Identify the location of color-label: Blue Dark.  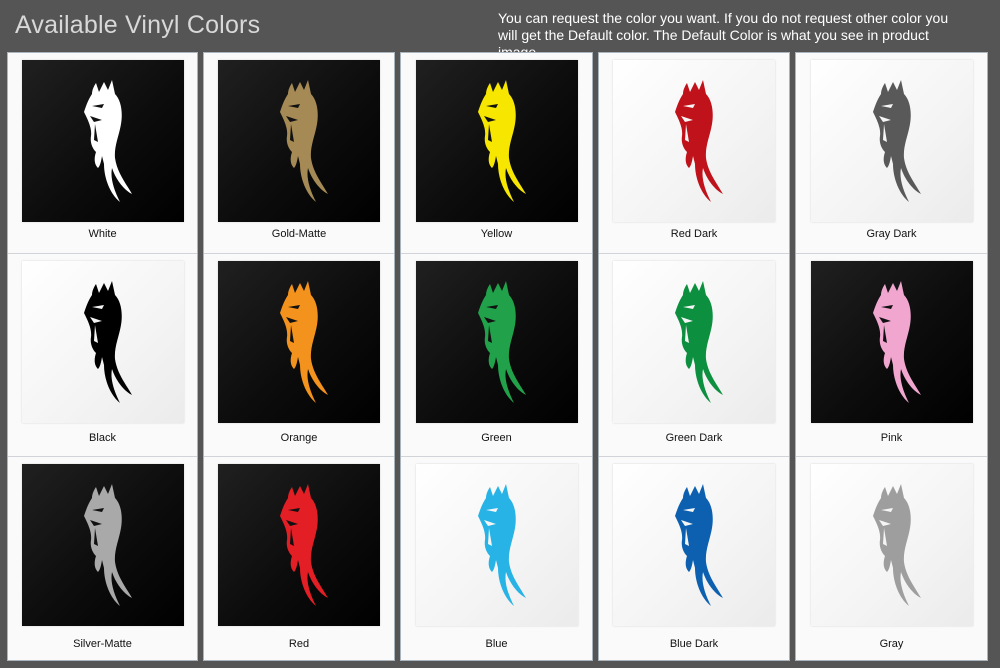
(694, 644).